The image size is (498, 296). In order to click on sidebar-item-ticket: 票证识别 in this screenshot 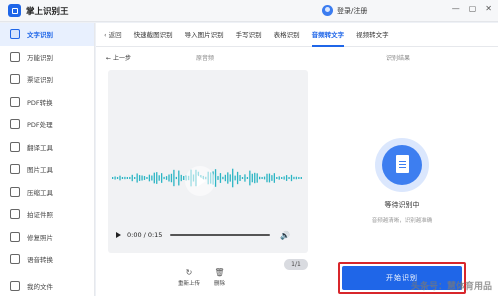, I will do `click(47, 79)`.